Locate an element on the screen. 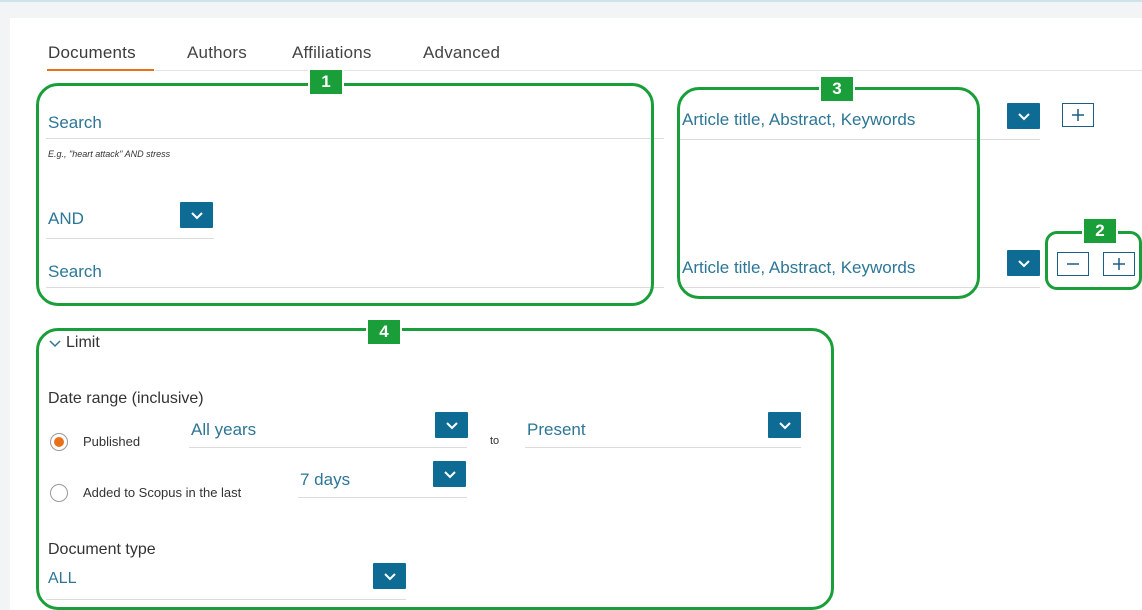 The height and width of the screenshot is (610, 1142). callout-badge-4: 4 is located at coordinates (384, 332).